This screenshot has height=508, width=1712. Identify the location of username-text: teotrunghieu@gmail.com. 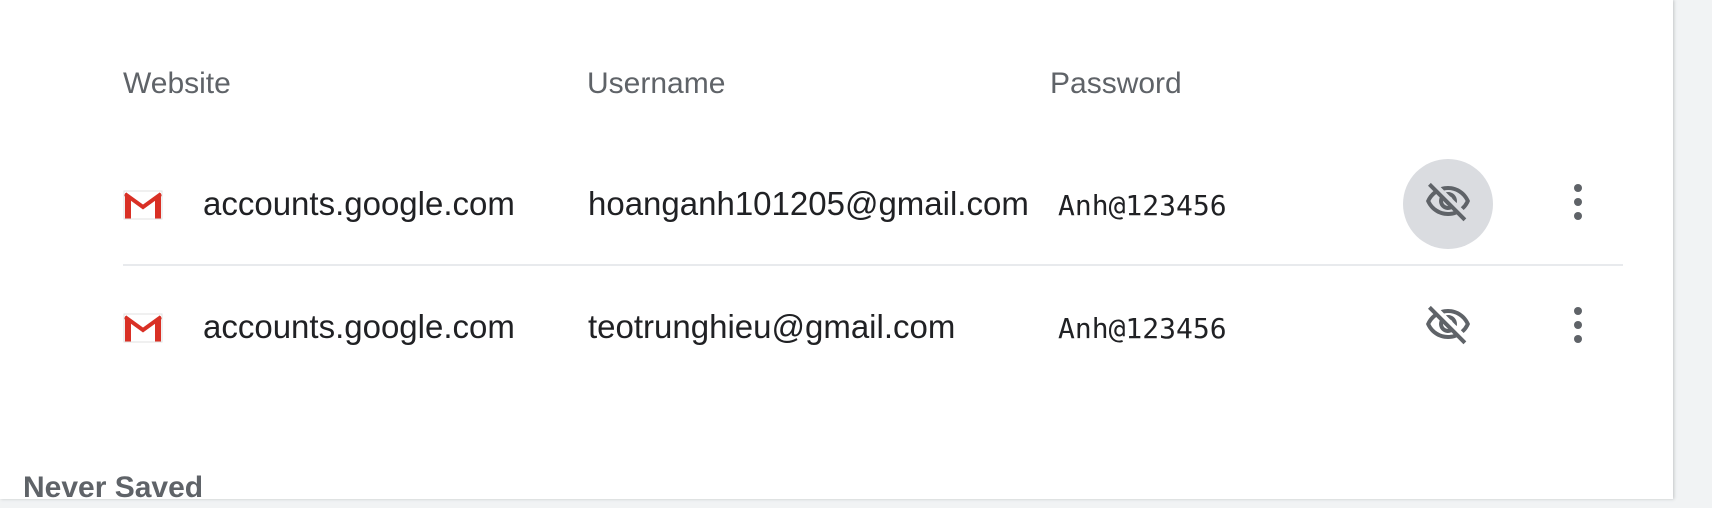
(772, 326).